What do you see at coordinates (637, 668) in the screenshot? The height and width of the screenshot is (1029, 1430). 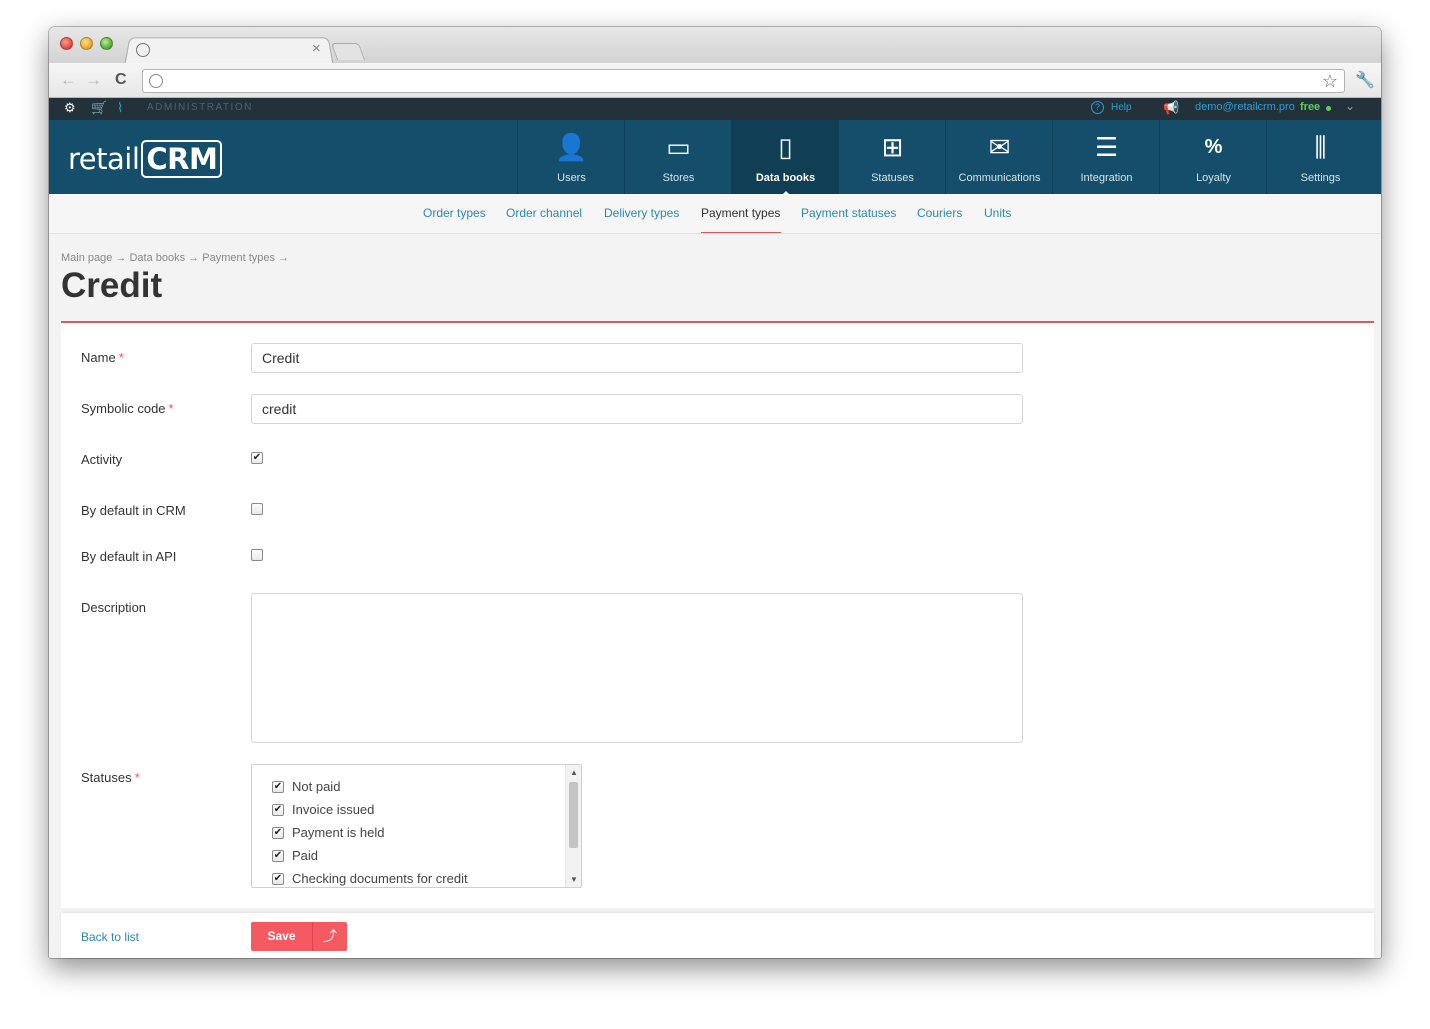 I see `description-textarea` at bounding box center [637, 668].